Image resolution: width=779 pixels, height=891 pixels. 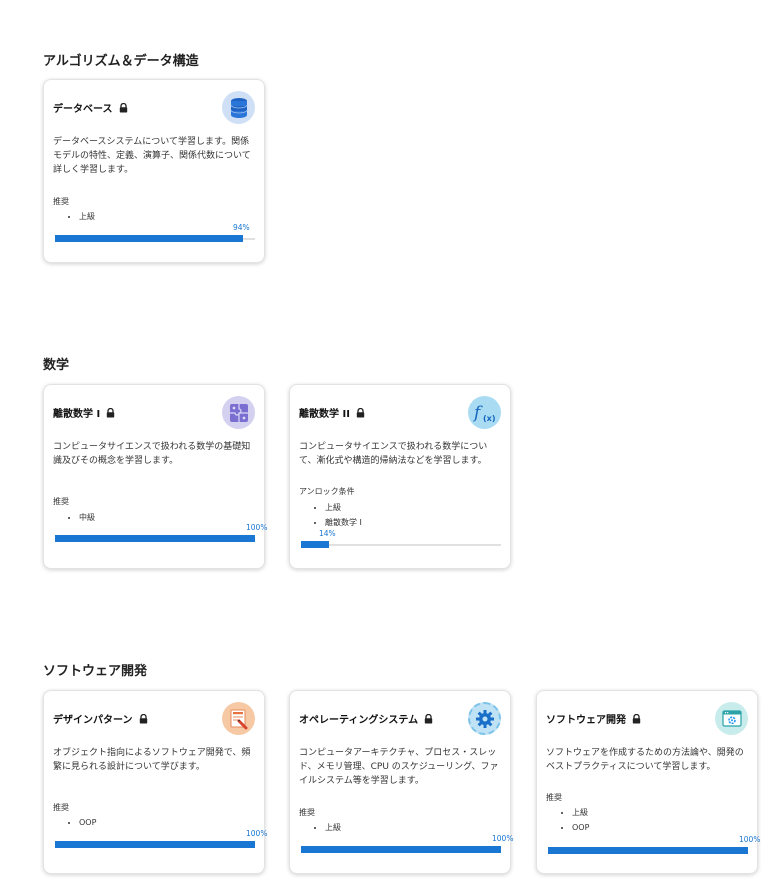 What do you see at coordinates (238, 412) in the screenshot?
I see `puzzle-icon` at bounding box center [238, 412].